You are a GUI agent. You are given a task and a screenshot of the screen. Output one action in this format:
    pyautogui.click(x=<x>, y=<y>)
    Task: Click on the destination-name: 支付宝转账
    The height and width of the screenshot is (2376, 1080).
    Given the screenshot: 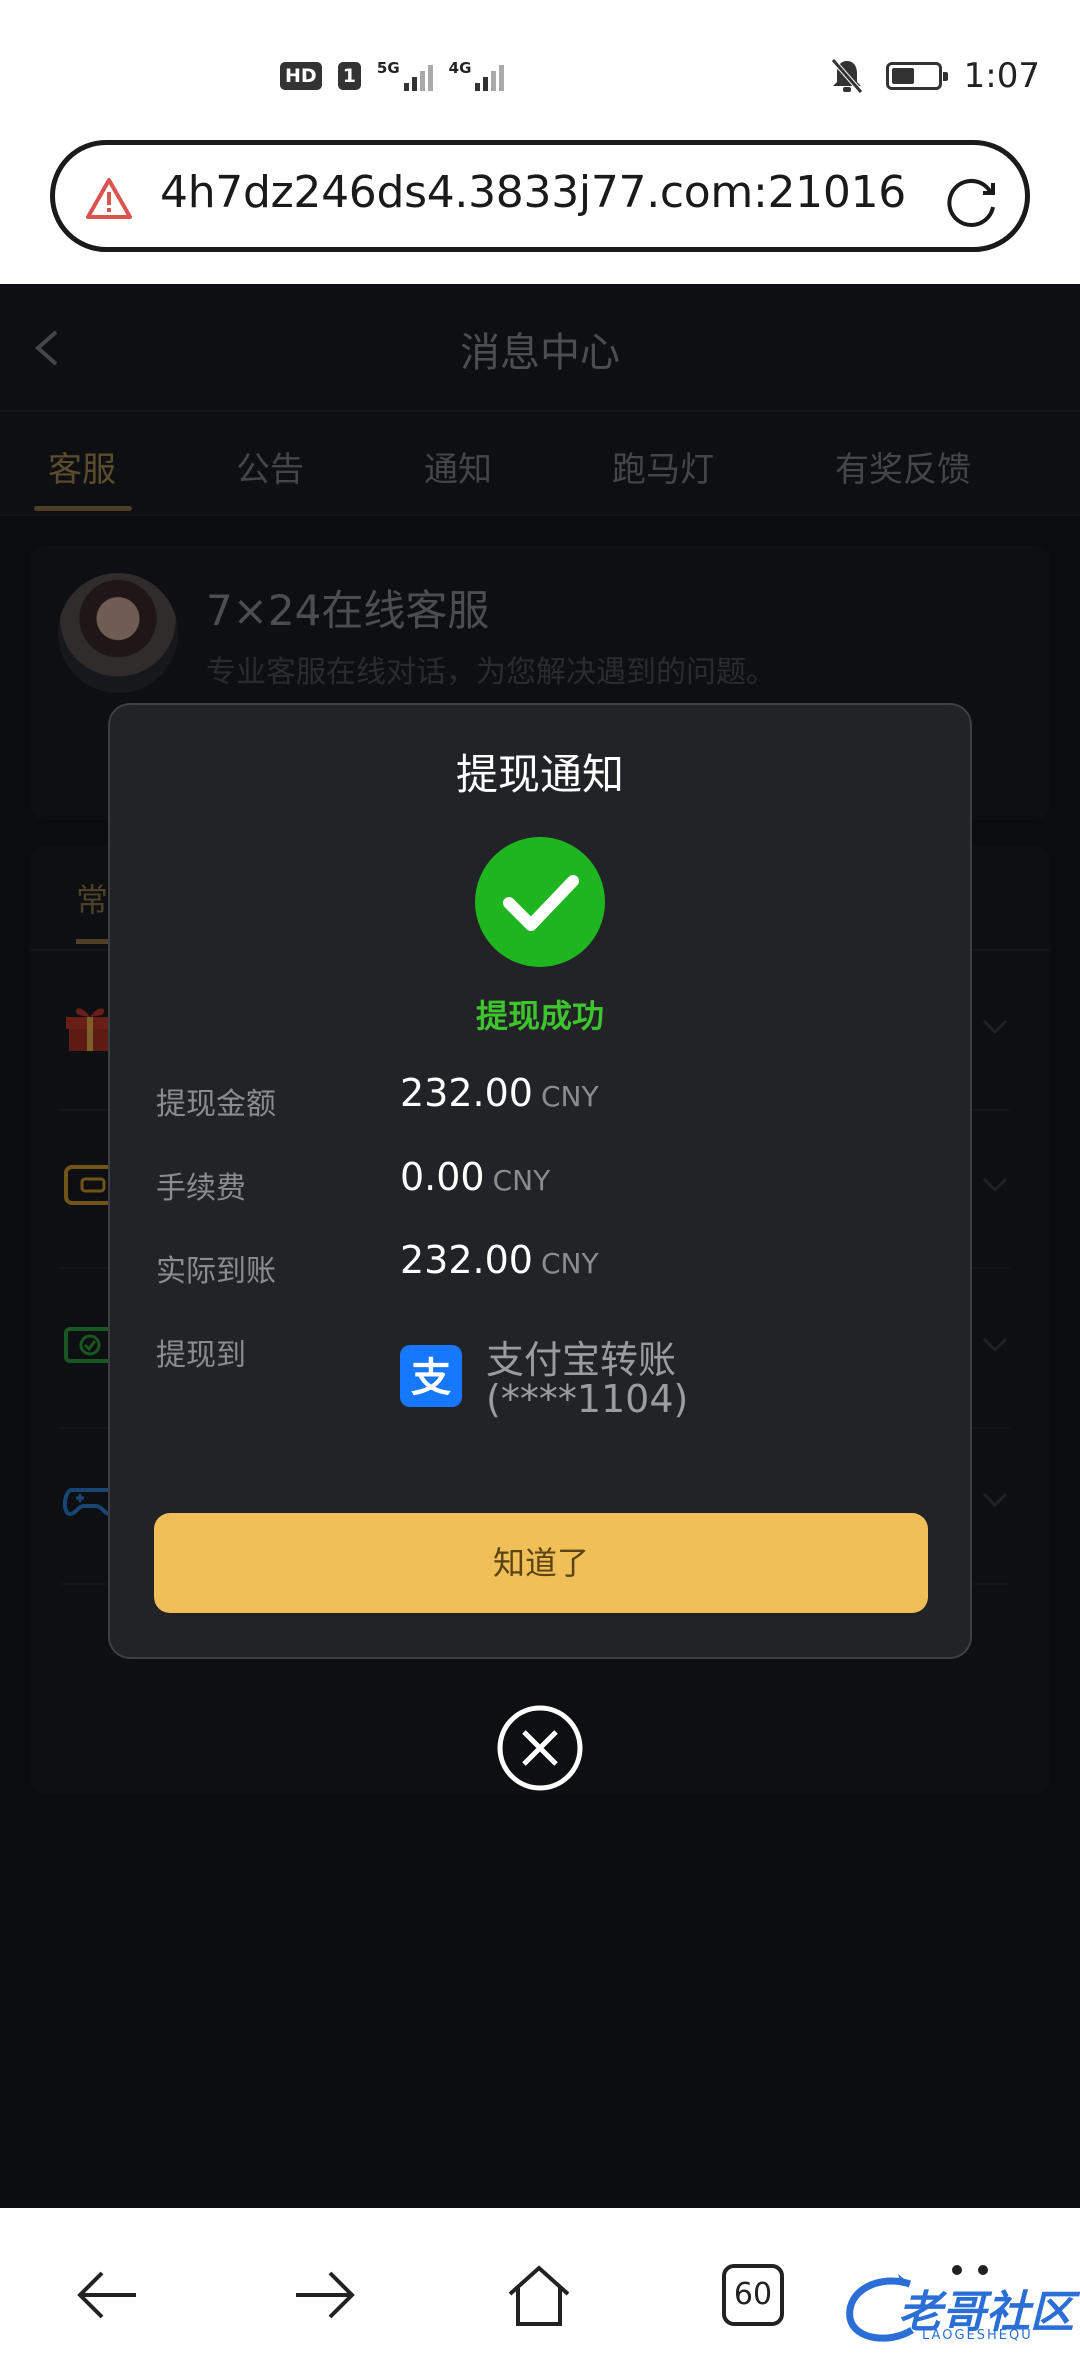 What is the action you would take?
    pyautogui.click(x=581, y=1360)
    